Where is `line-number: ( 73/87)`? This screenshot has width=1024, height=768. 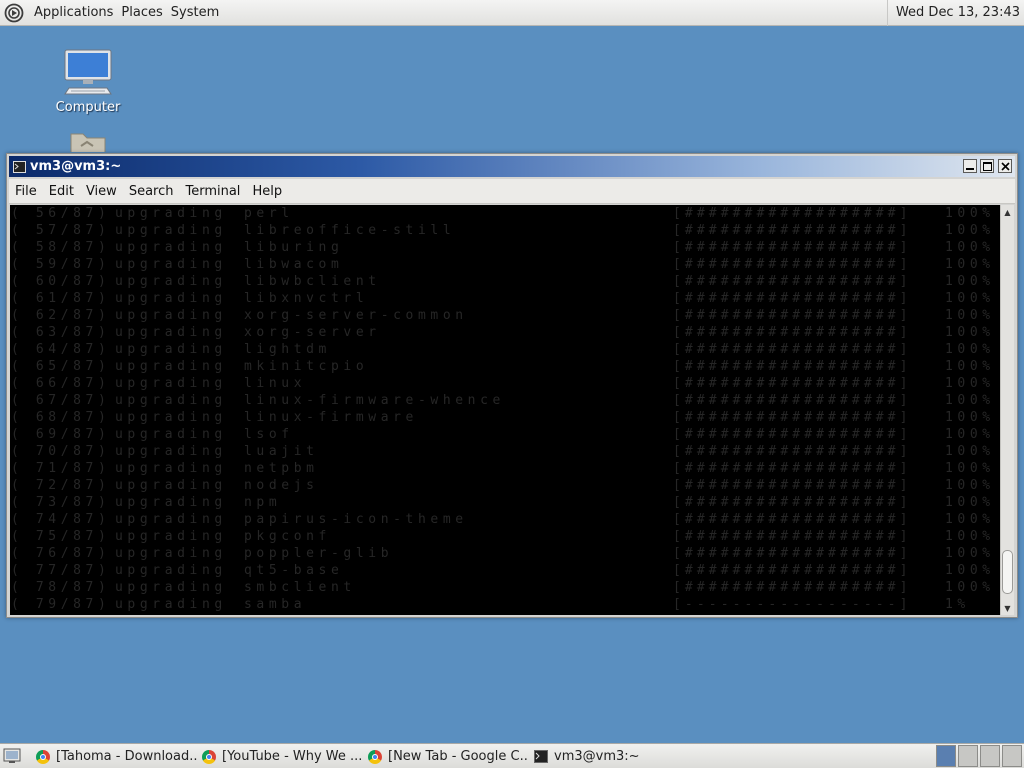 line-number: ( 73/87) is located at coordinates (61, 502).